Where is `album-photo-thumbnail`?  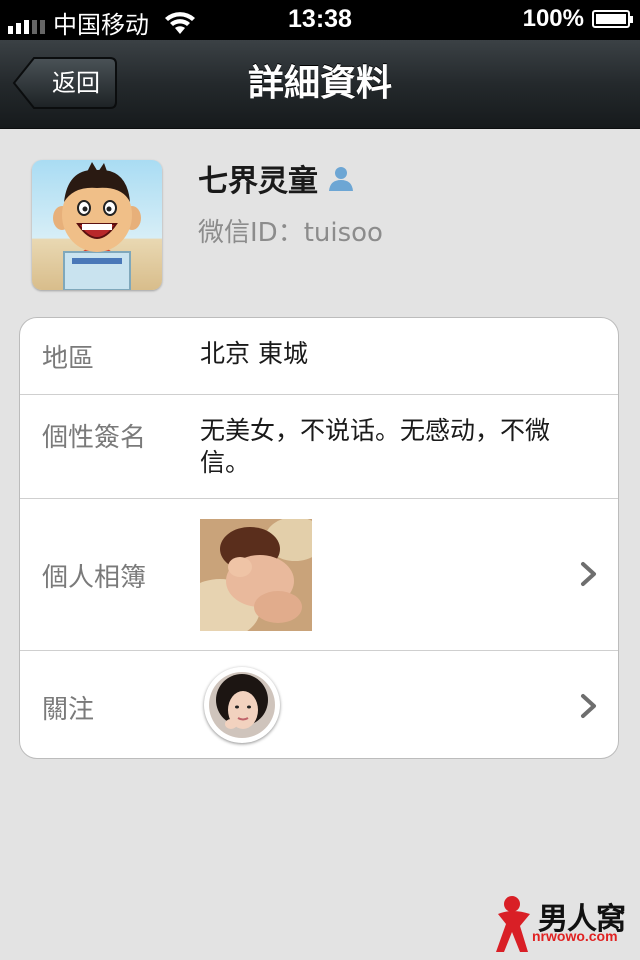
album-photo-thumbnail is located at coordinates (256, 575).